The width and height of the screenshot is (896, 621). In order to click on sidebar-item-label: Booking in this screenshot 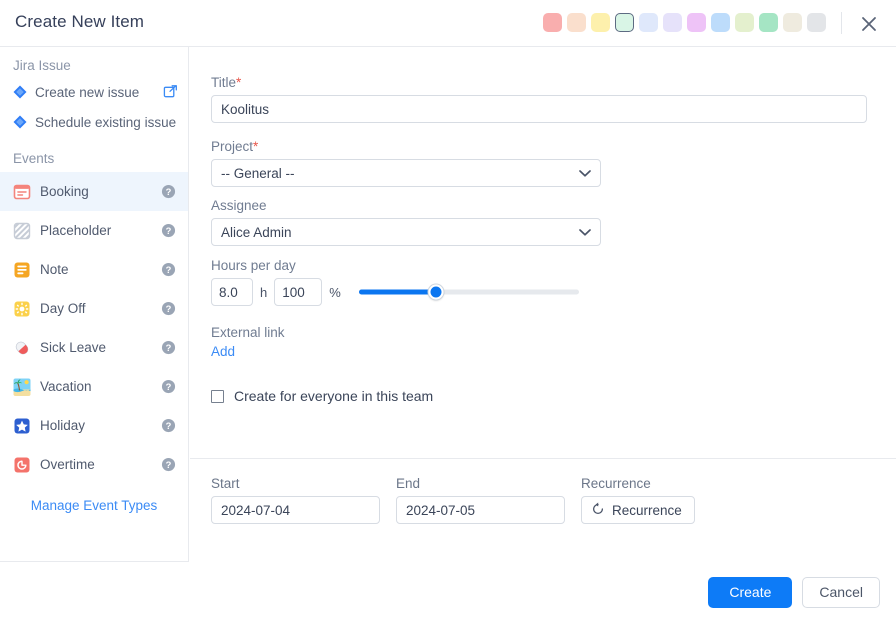, I will do `click(64, 192)`.